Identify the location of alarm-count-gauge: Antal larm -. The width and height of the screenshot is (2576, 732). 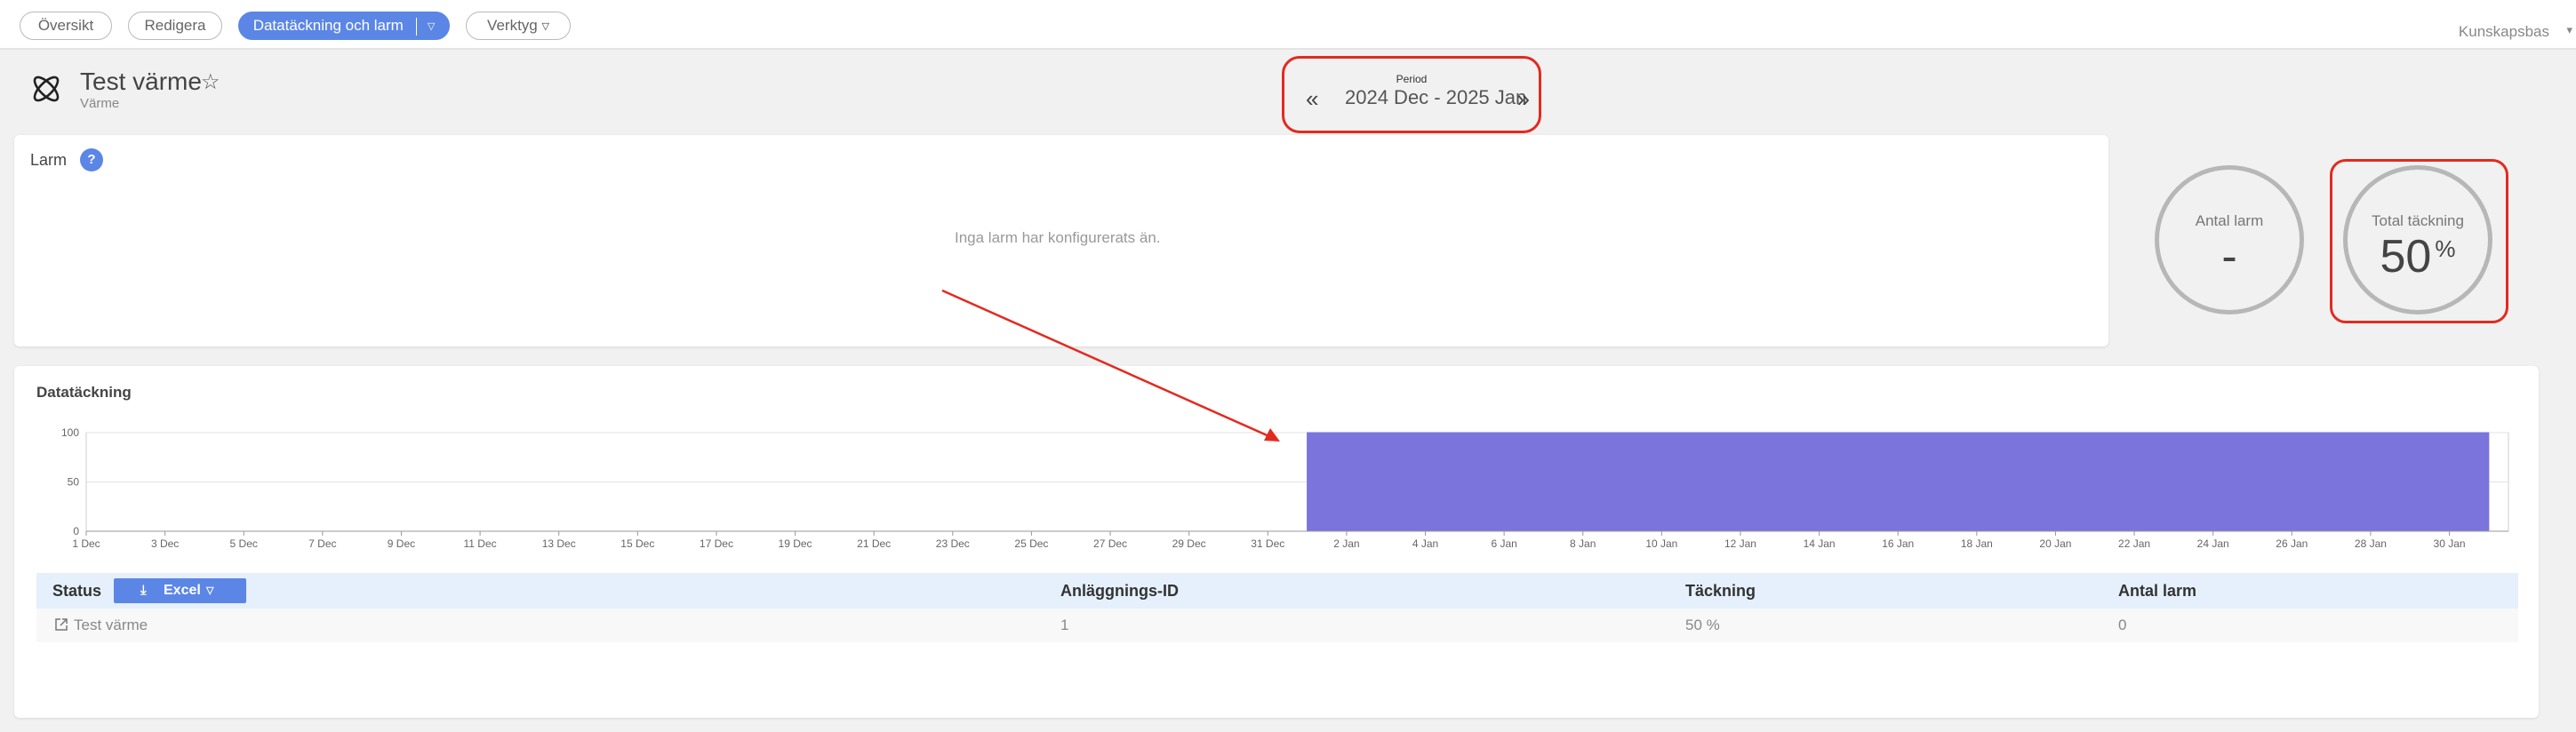
(2229, 239).